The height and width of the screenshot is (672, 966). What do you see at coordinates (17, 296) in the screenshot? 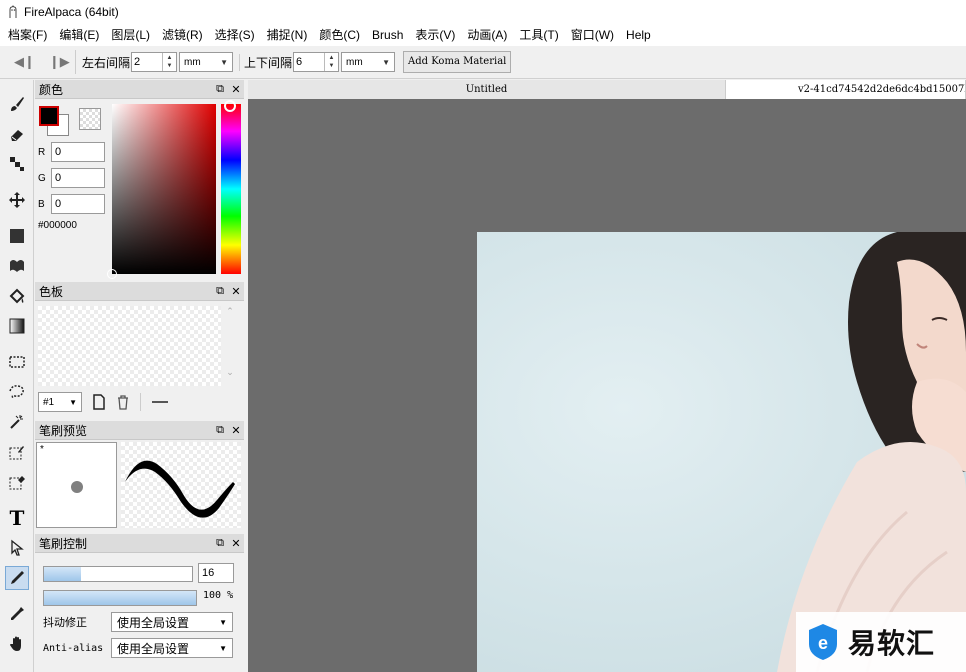
I see `bucket-tool` at bounding box center [17, 296].